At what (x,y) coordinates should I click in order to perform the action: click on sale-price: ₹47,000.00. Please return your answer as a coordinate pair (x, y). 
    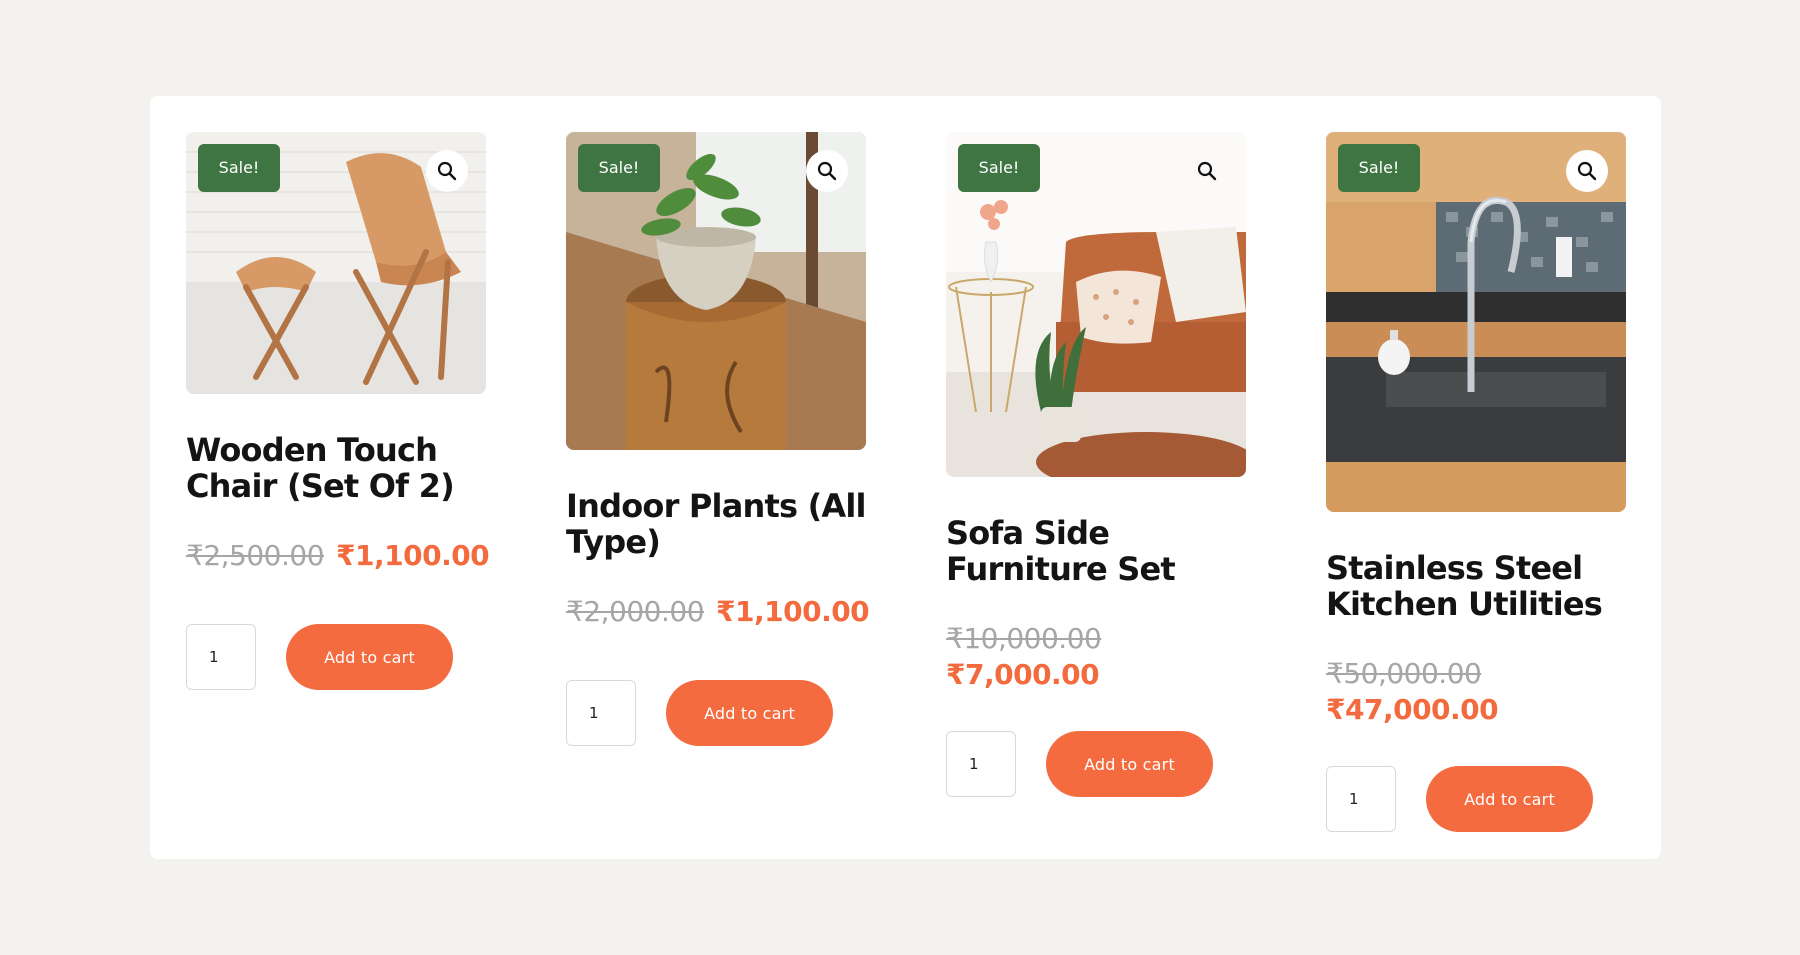
    Looking at the image, I should click on (1412, 709).